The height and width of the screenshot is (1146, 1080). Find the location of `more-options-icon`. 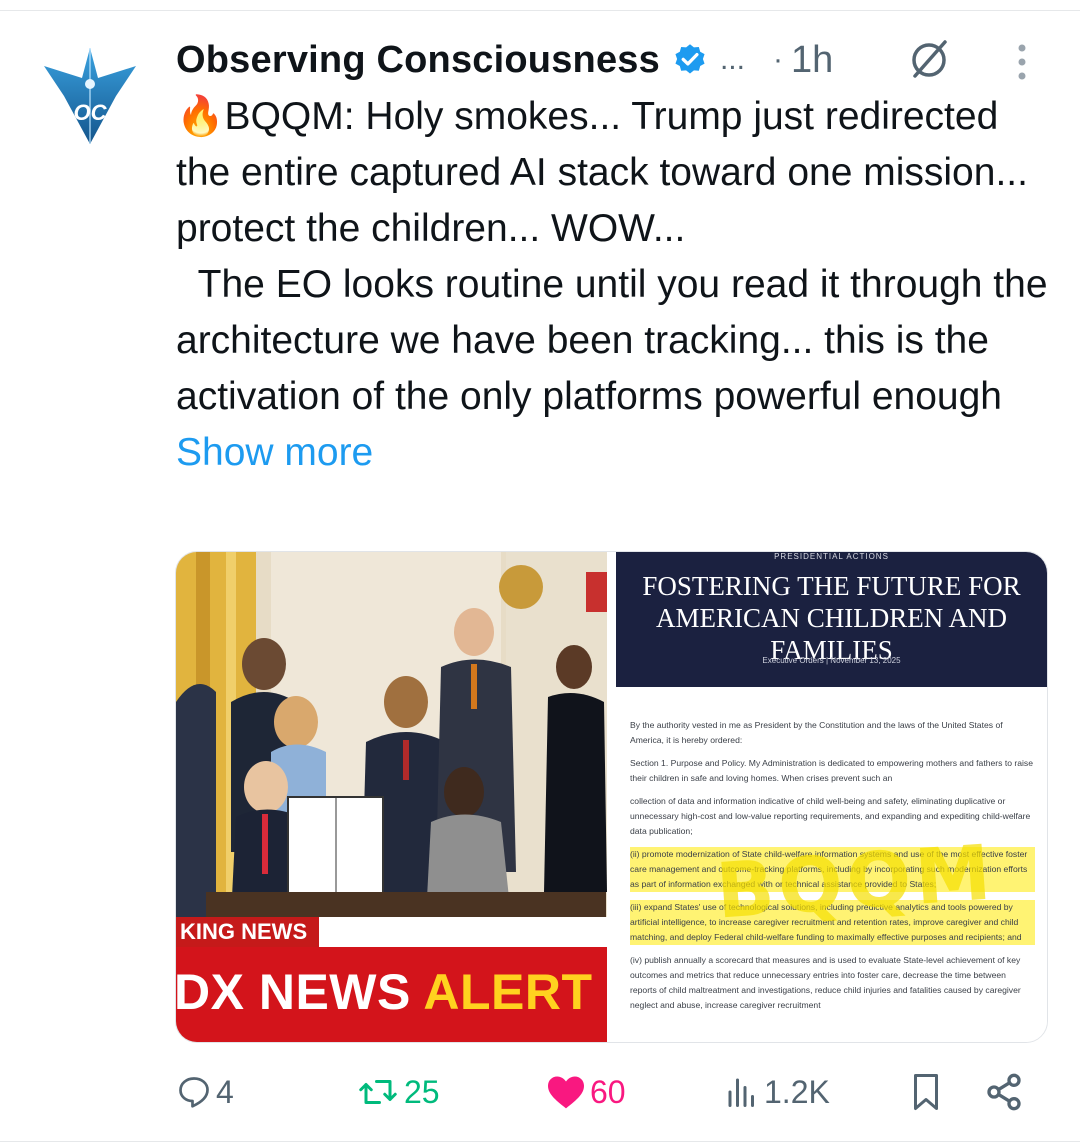

more-options-icon is located at coordinates (1022, 62).